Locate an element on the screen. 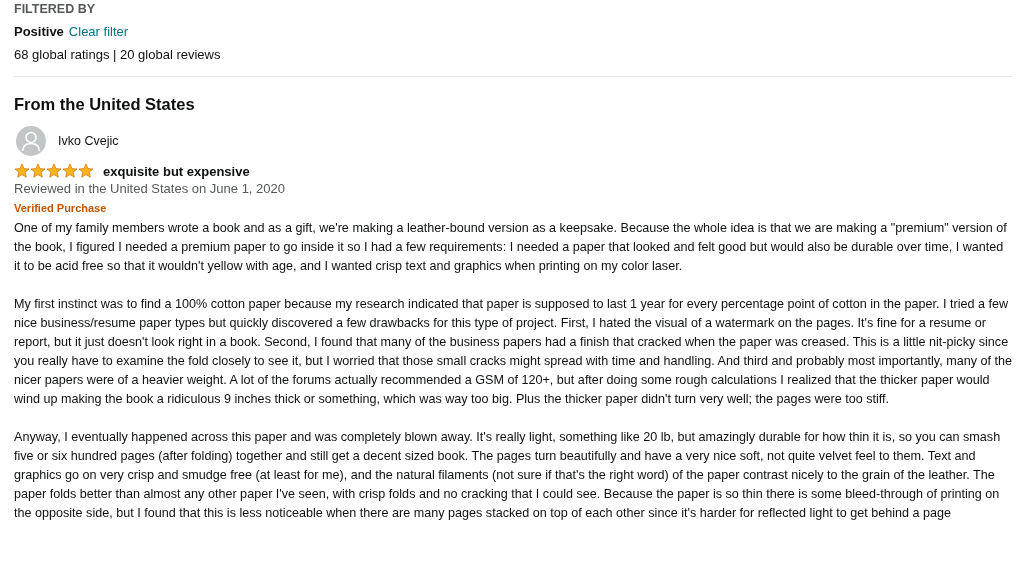 This screenshot has height=567, width=1034. review-date: Reviewed in the United States on June 1, 2020 is located at coordinates (150, 189).